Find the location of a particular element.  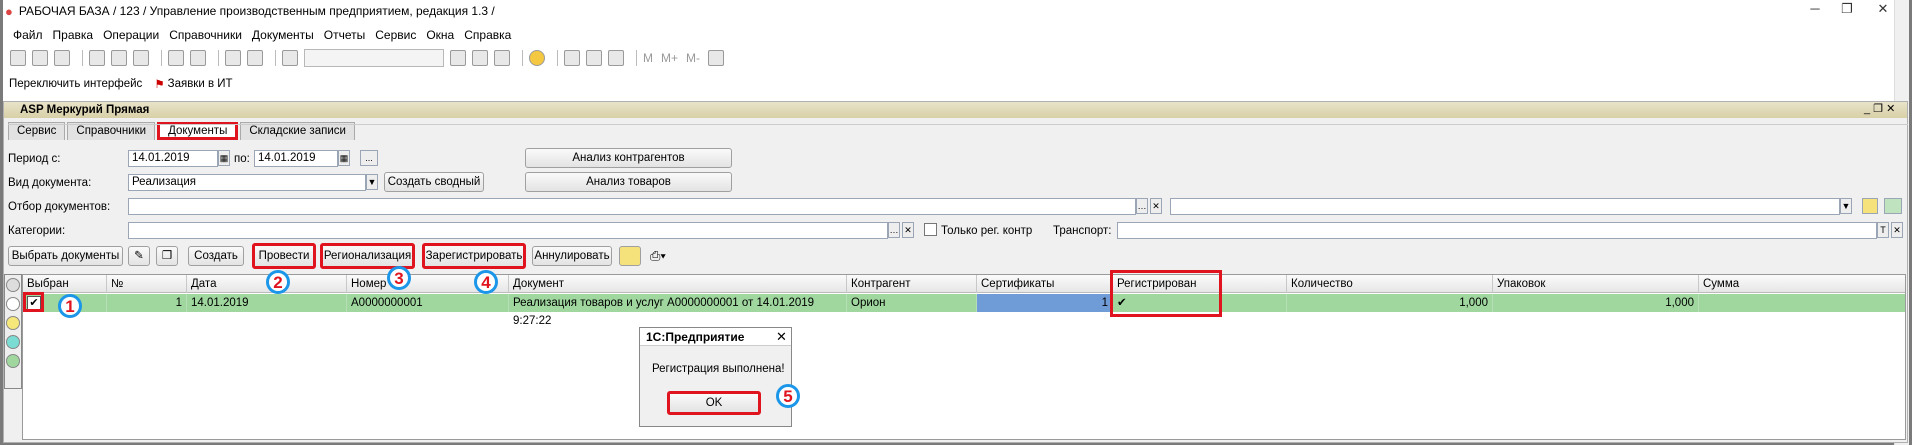

ok-button: OK is located at coordinates (714, 403).